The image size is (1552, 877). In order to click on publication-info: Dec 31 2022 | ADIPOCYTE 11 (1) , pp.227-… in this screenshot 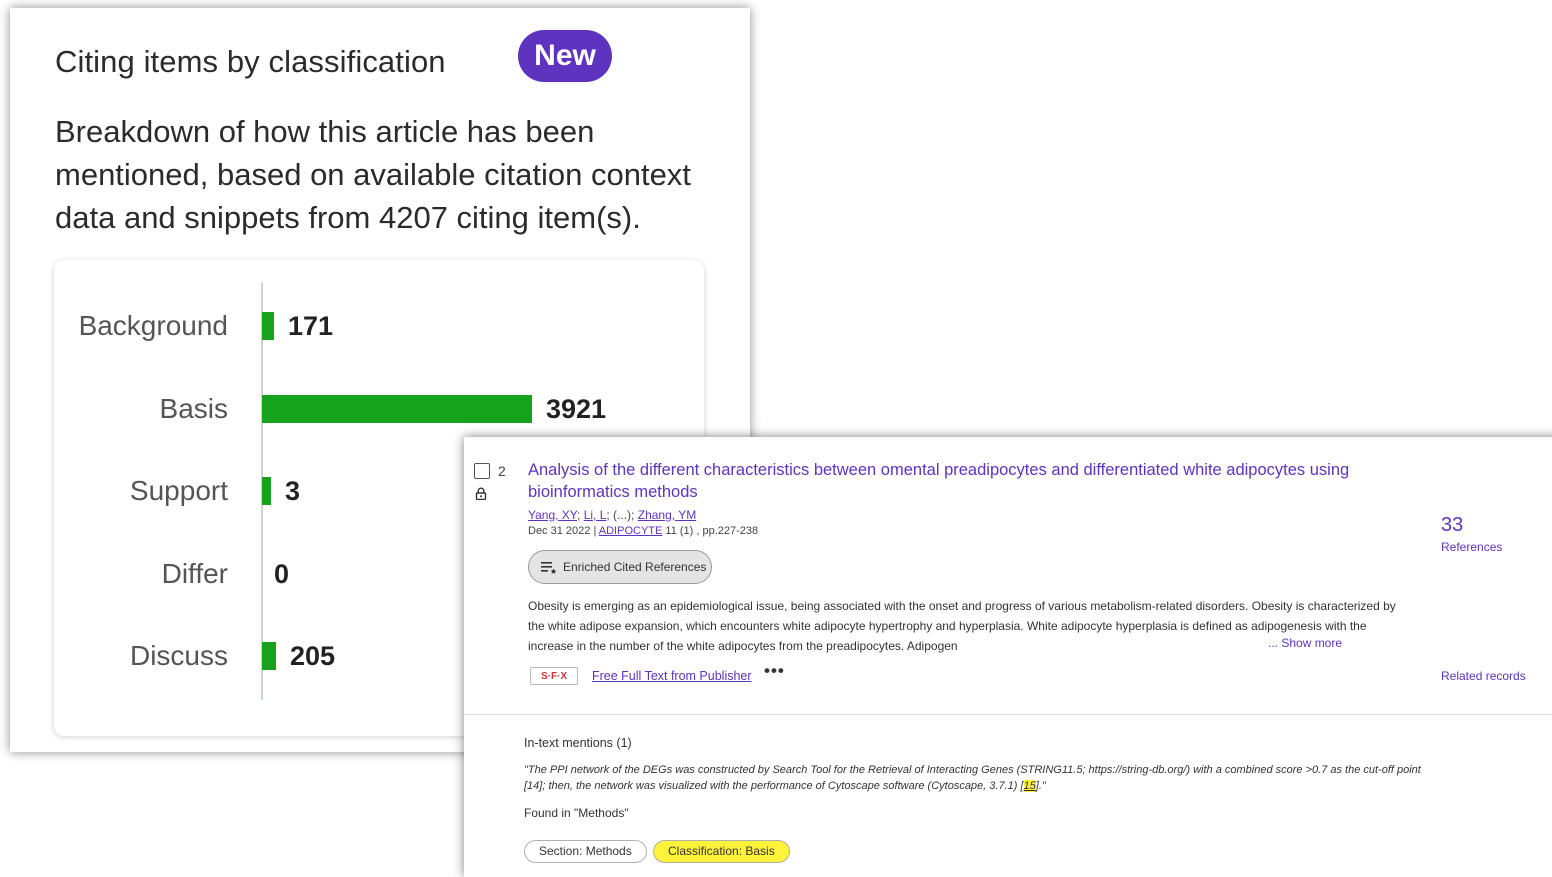, I will do `click(643, 531)`.